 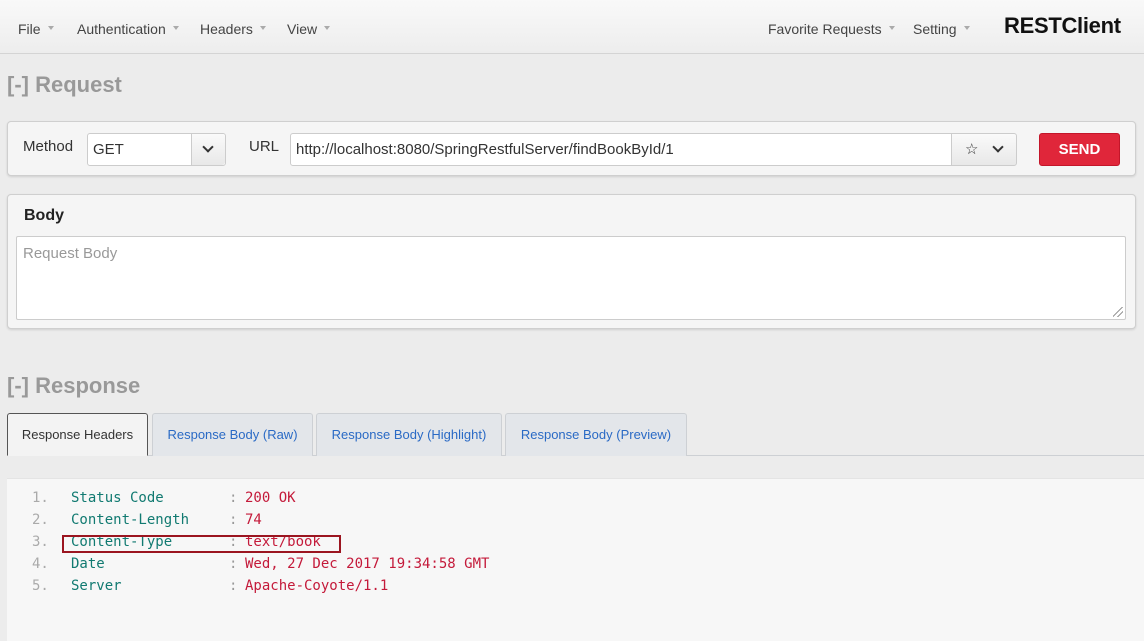 What do you see at coordinates (64, 85) in the screenshot?
I see `request-section-toggle: [-] Request` at bounding box center [64, 85].